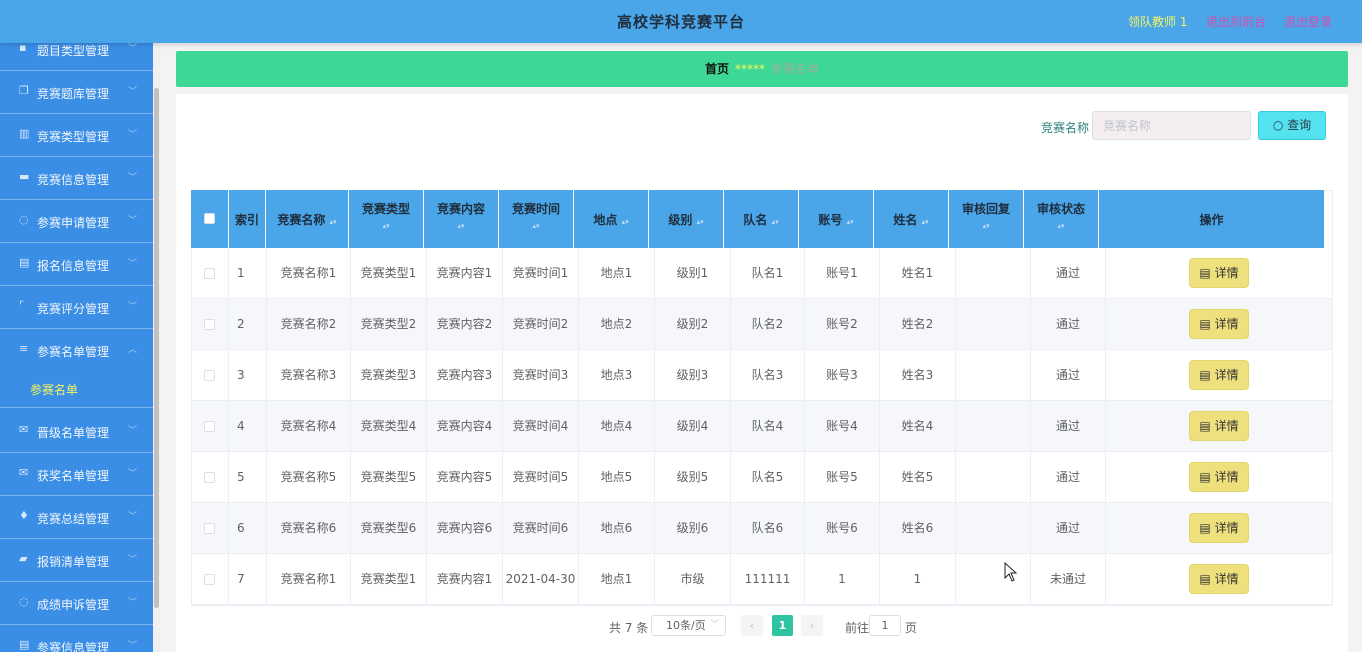 This screenshot has width=1362, height=652. I want to click on current-page-number: 1, so click(782, 625).